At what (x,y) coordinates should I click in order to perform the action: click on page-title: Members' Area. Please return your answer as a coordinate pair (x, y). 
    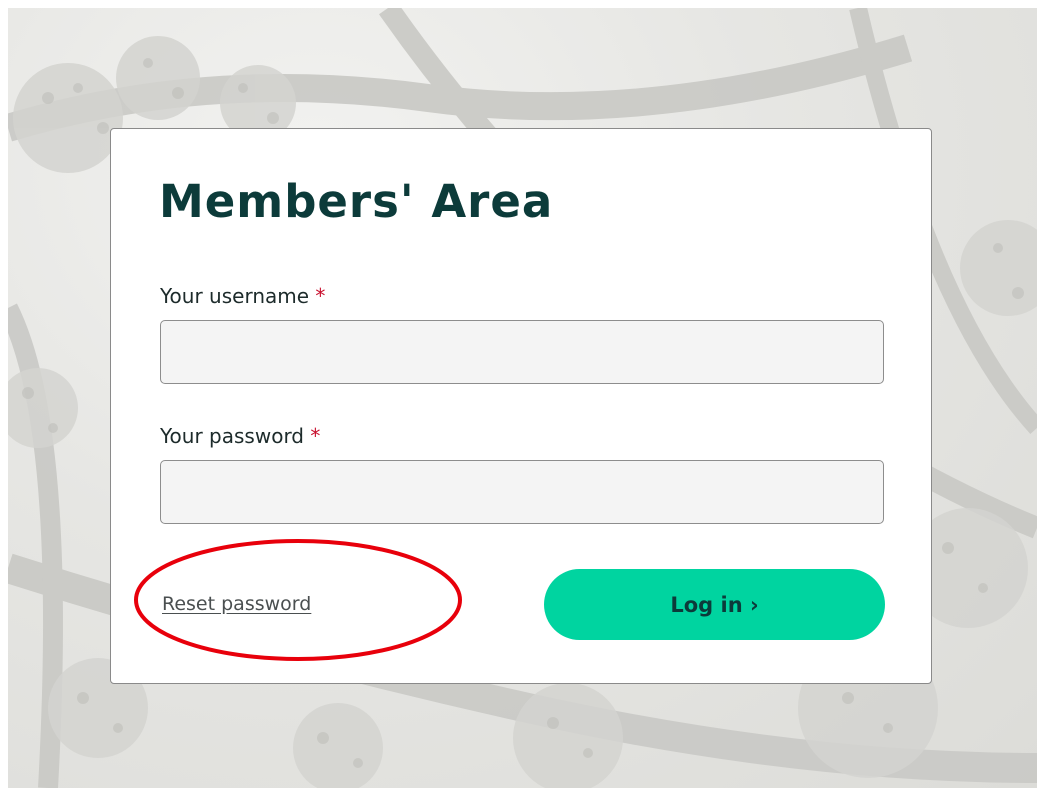
    Looking at the image, I should click on (356, 201).